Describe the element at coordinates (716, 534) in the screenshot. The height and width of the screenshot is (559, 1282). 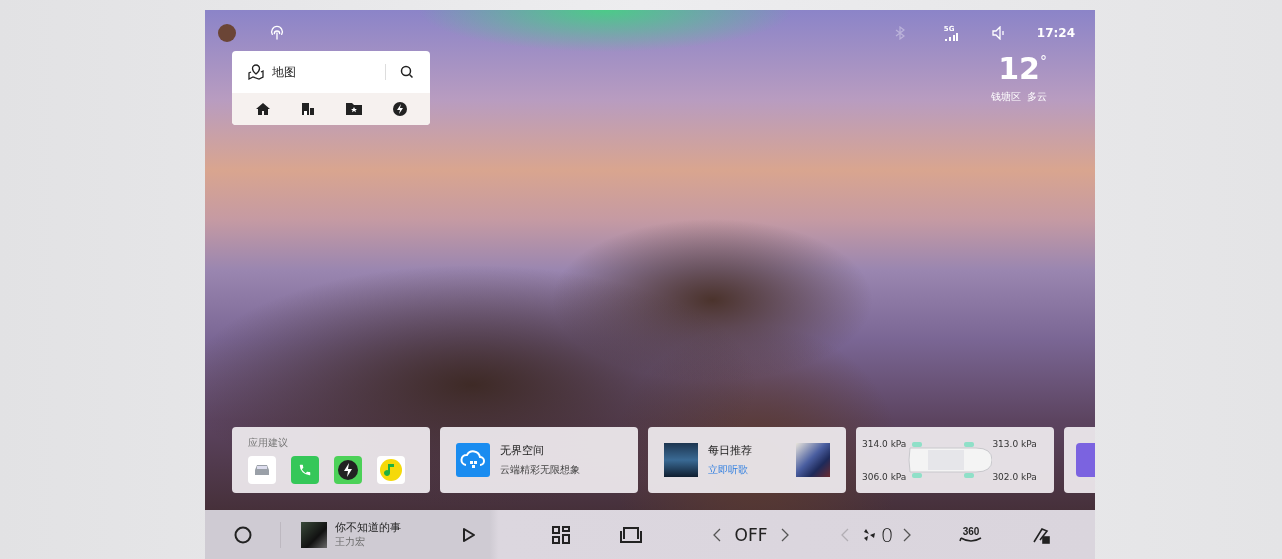
I see `previous-button` at that location.